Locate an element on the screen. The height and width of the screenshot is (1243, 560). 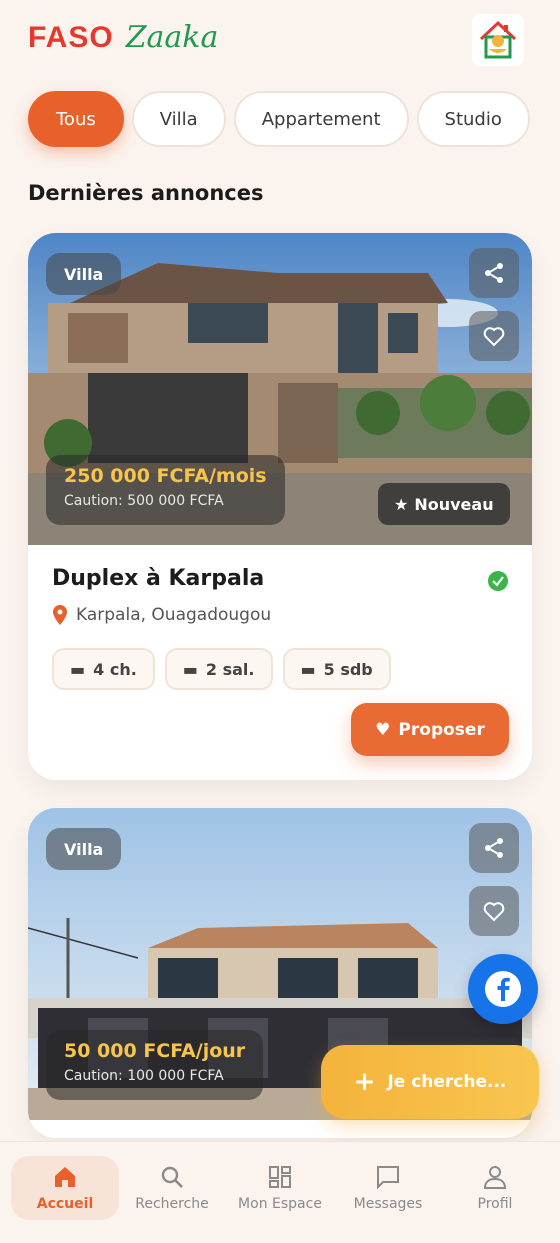
section-title: Dernières annonces is located at coordinates (146, 193).